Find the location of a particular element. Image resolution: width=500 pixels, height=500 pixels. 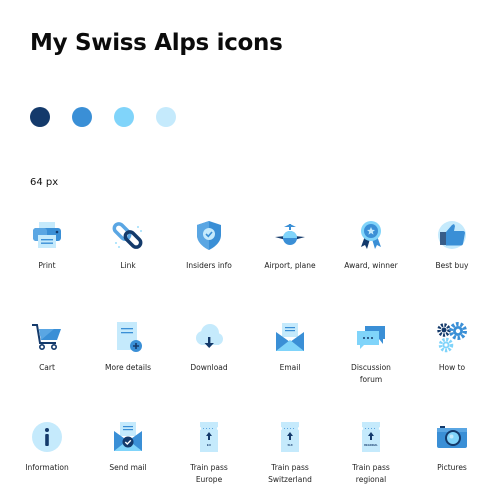

icon-label: Download is located at coordinates (209, 367).